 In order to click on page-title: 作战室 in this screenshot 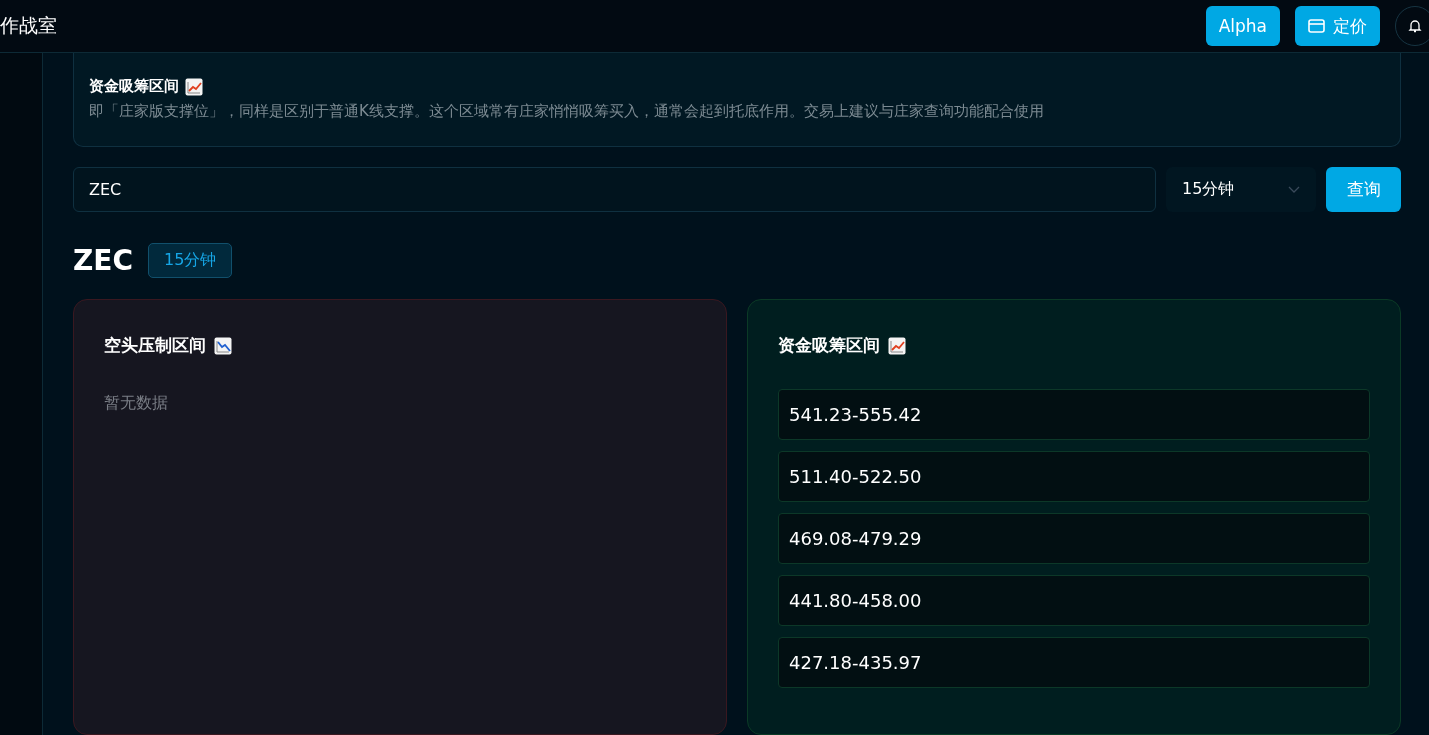, I will do `click(28, 25)`.